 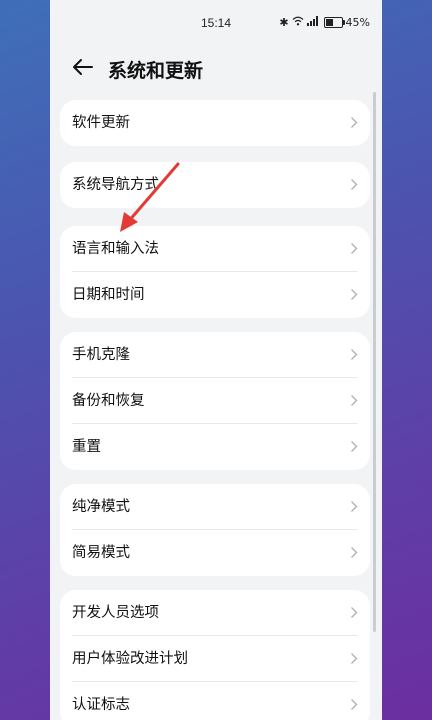 I want to click on settings-item: 手机克隆, so click(x=215, y=355).